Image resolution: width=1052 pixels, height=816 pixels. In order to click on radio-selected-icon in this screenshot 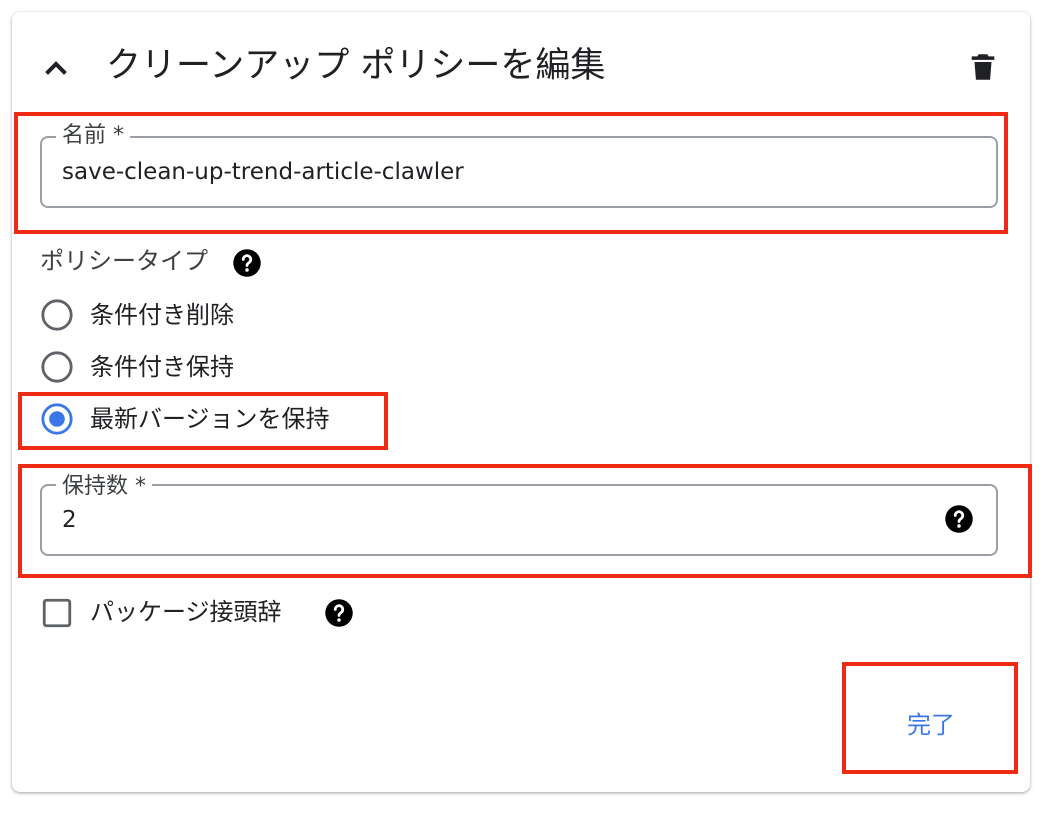, I will do `click(57, 419)`.